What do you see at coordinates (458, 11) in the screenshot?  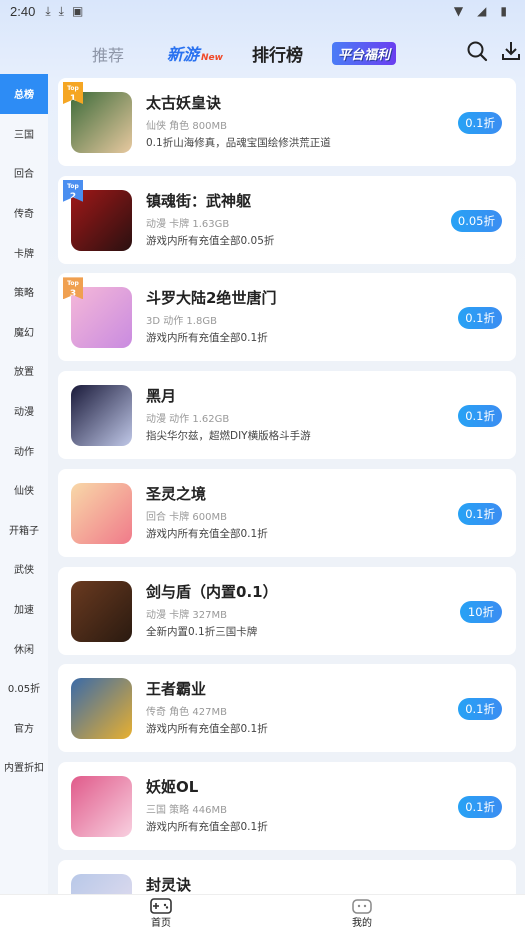 I see `wifi-icon: ▼` at bounding box center [458, 11].